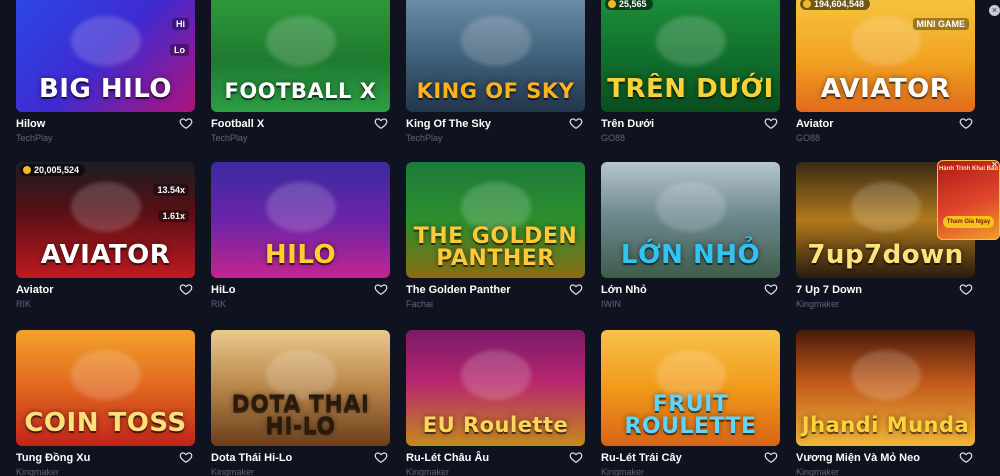  Describe the element at coordinates (300, 255) in the screenshot. I see `game-logo-text: HILO` at that location.